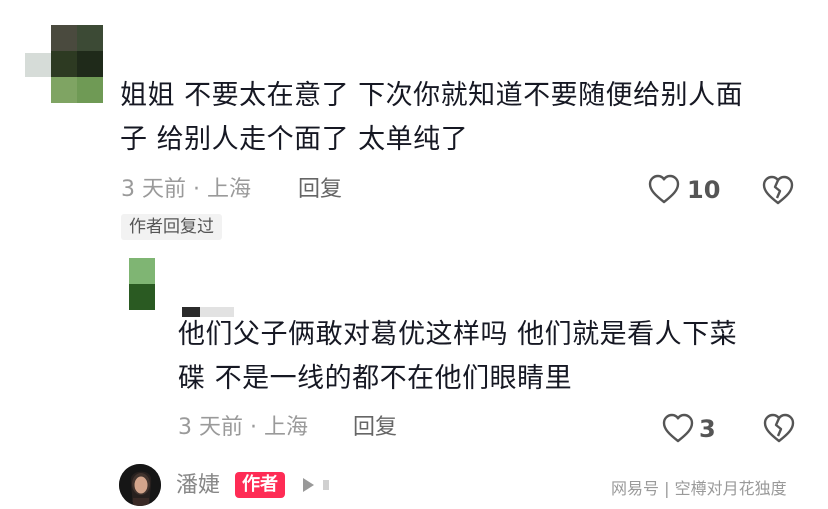  What do you see at coordinates (186, 189) in the screenshot?
I see `comment-meta: 3 天前 · 上海` at bounding box center [186, 189].